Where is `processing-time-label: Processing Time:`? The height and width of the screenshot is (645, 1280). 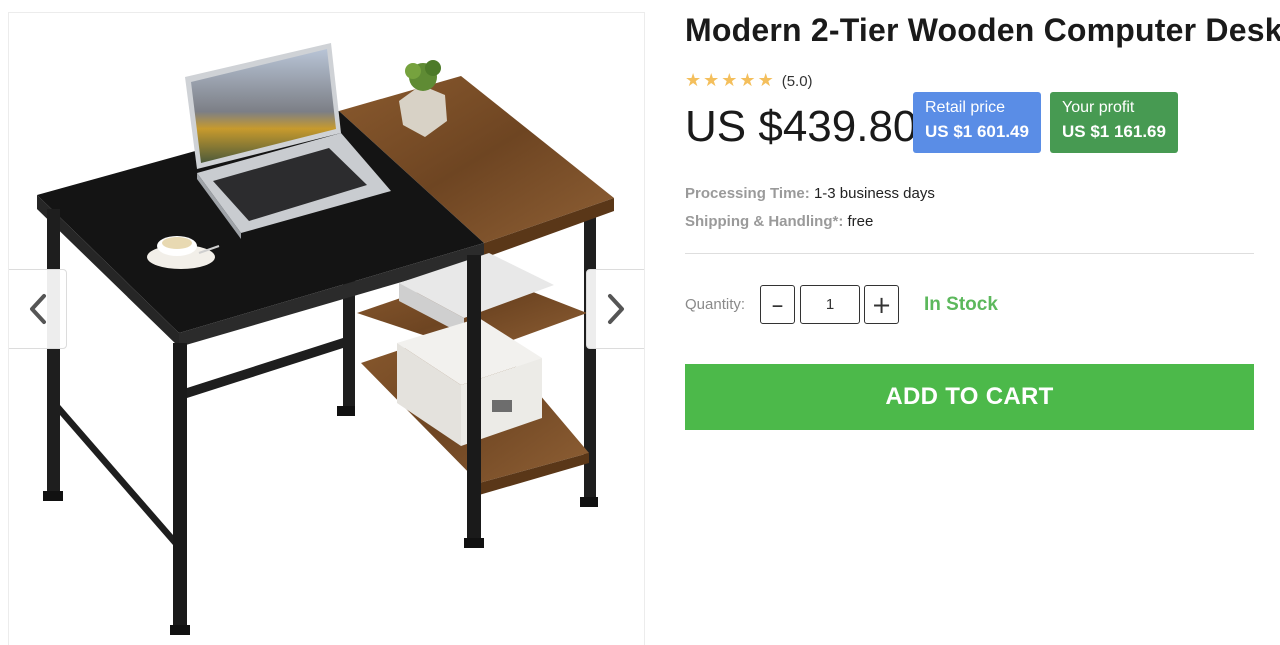 processing-time-label: Processing Time: is located at coordinates (747, 193).